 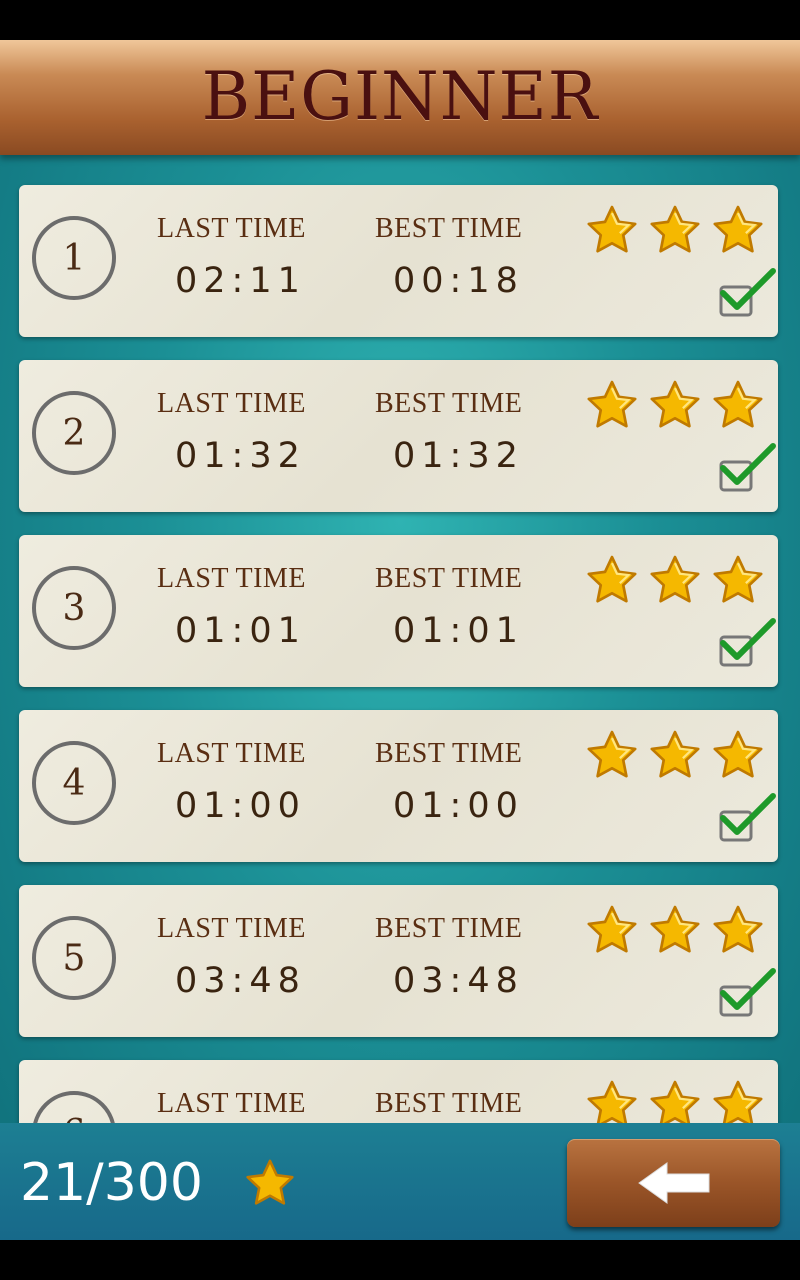 I want to click on level-card: 6 LAST TIME BEST TIME, so click(x=398, y=1091).